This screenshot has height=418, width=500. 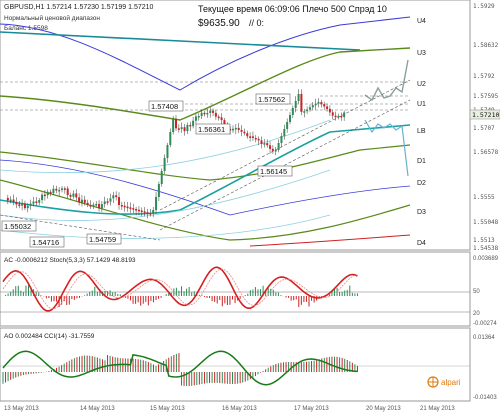 I want to click on level-label-d4: D4, so click(x=421, y=243).